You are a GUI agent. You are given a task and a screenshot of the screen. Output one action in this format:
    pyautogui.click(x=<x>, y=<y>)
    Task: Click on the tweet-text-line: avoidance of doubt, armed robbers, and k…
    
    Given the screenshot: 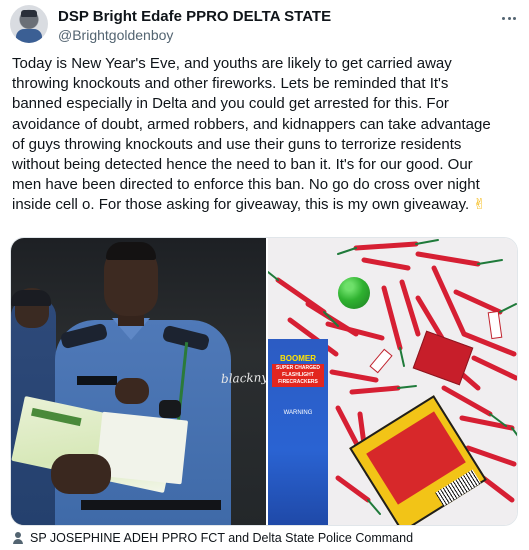 What is the action you would take?
    pyautogui.click(x=251, y=124)
    